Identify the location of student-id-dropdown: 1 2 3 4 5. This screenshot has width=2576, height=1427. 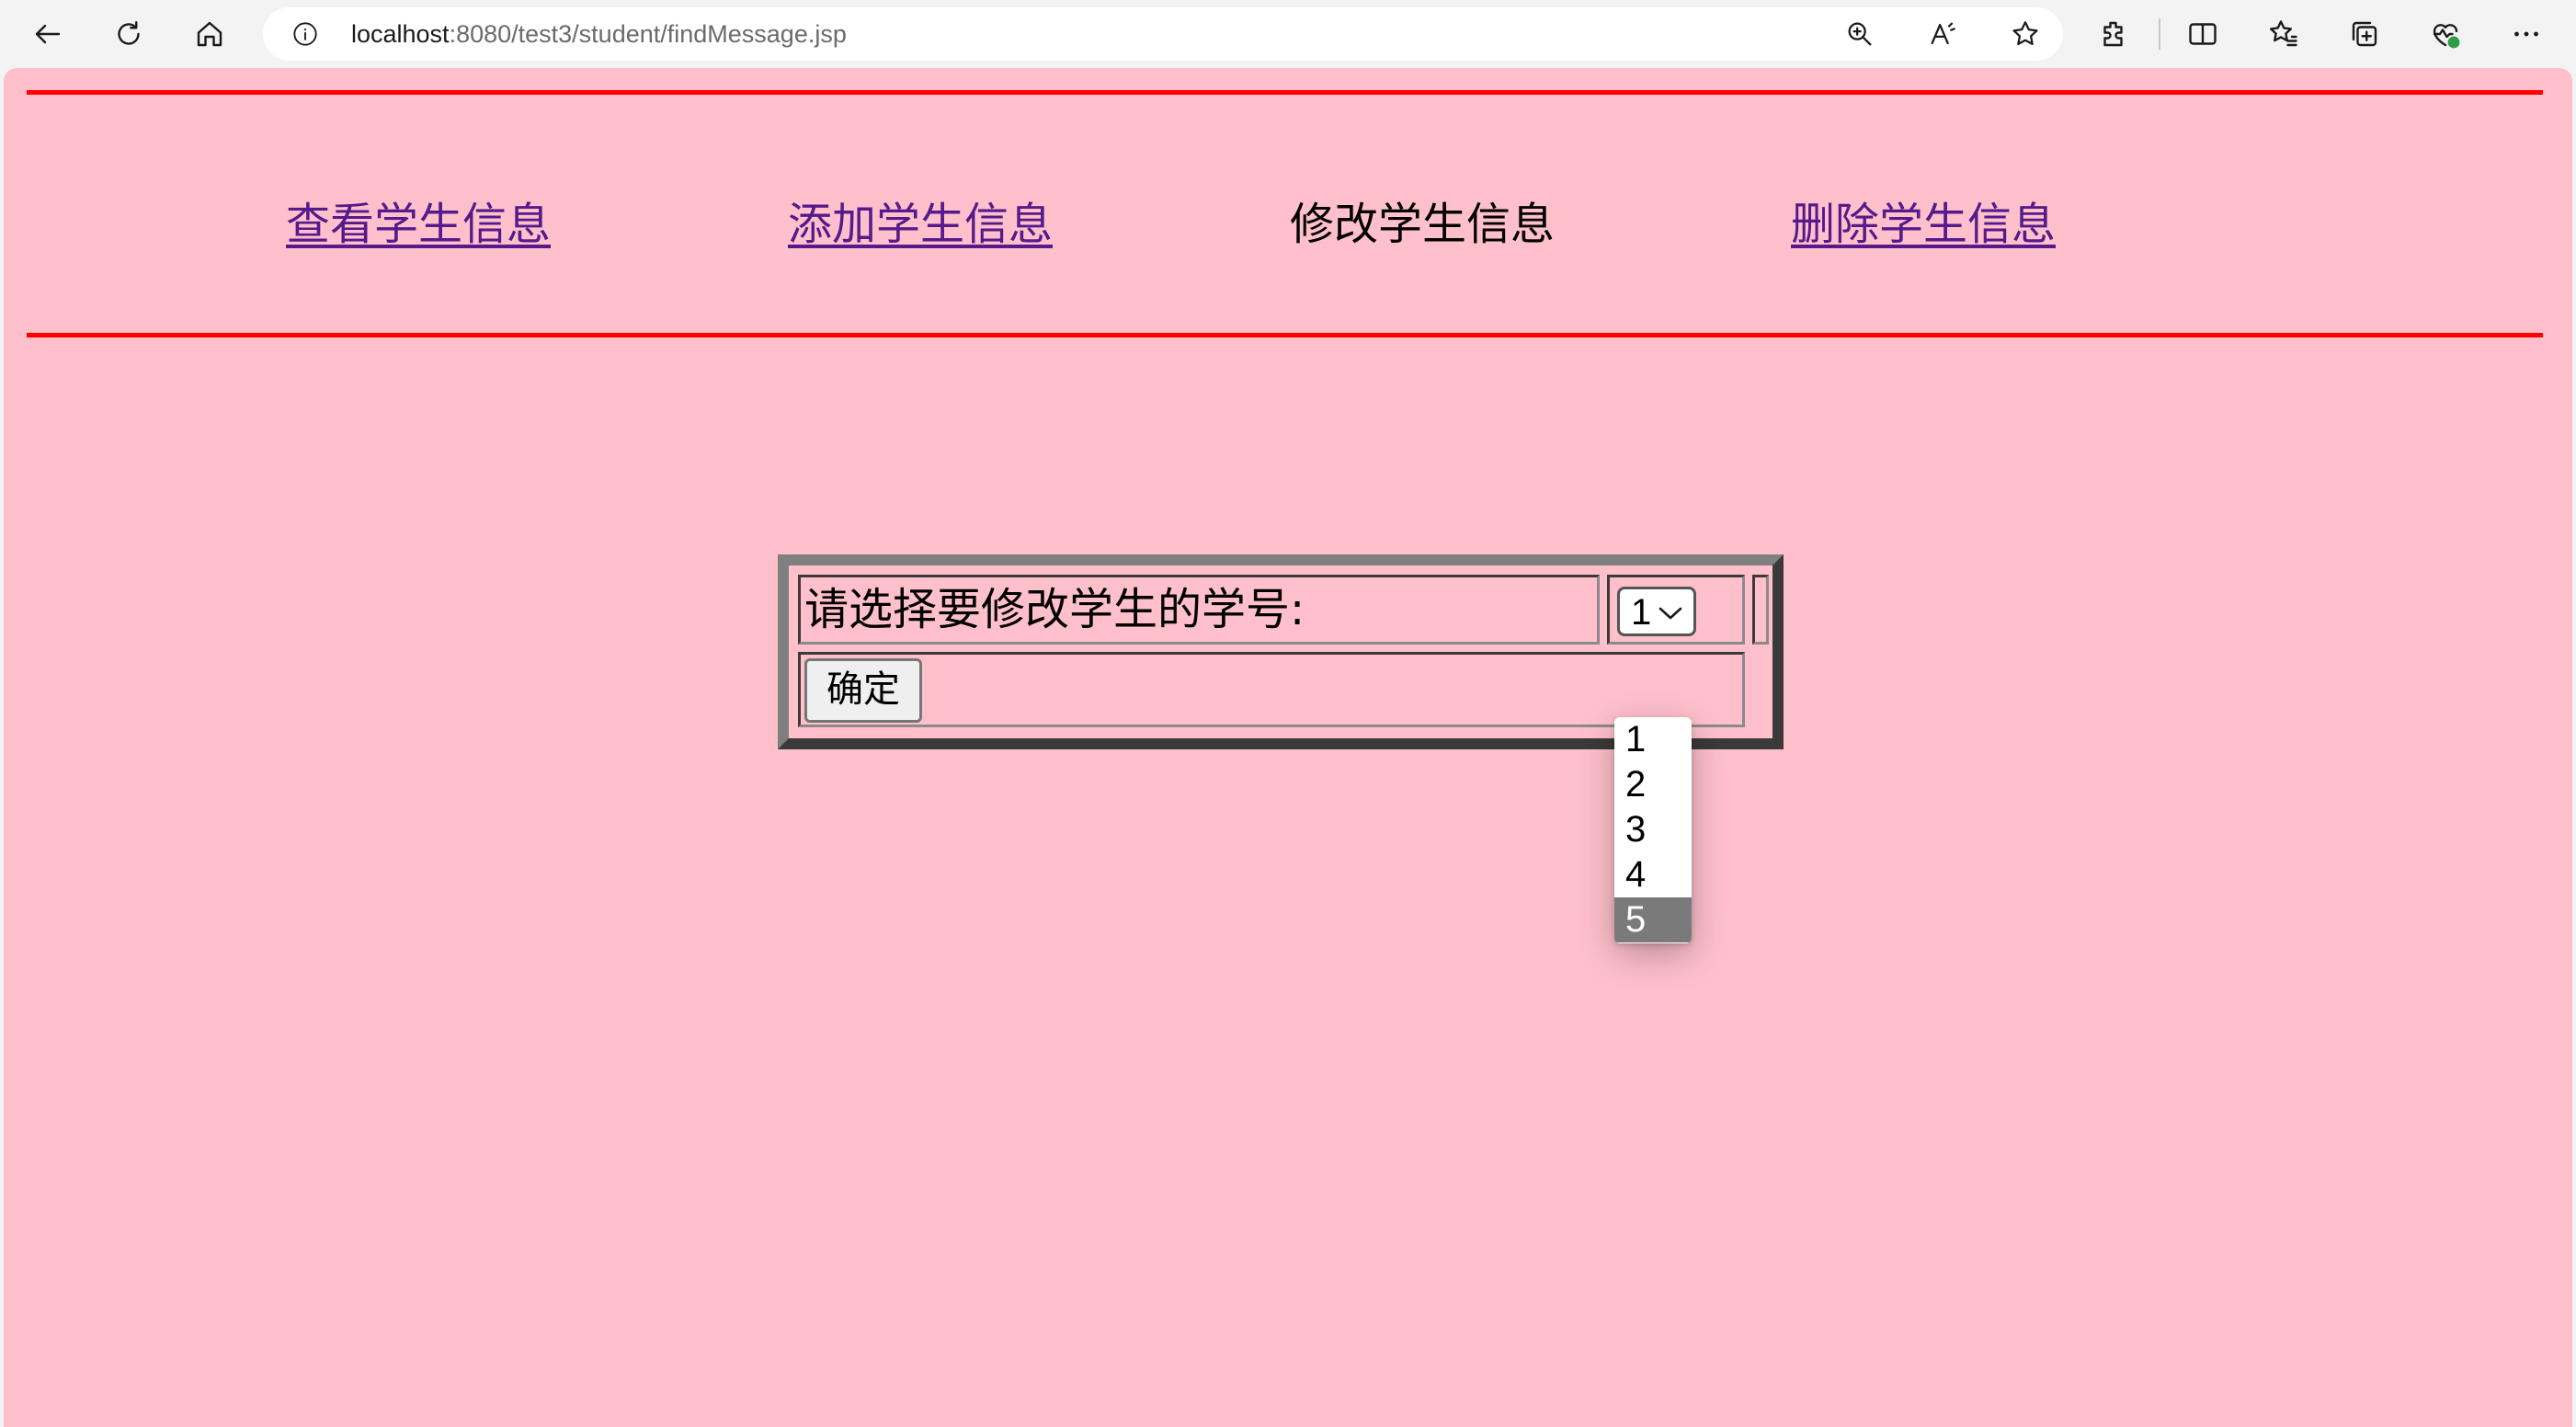
(1653, 830).